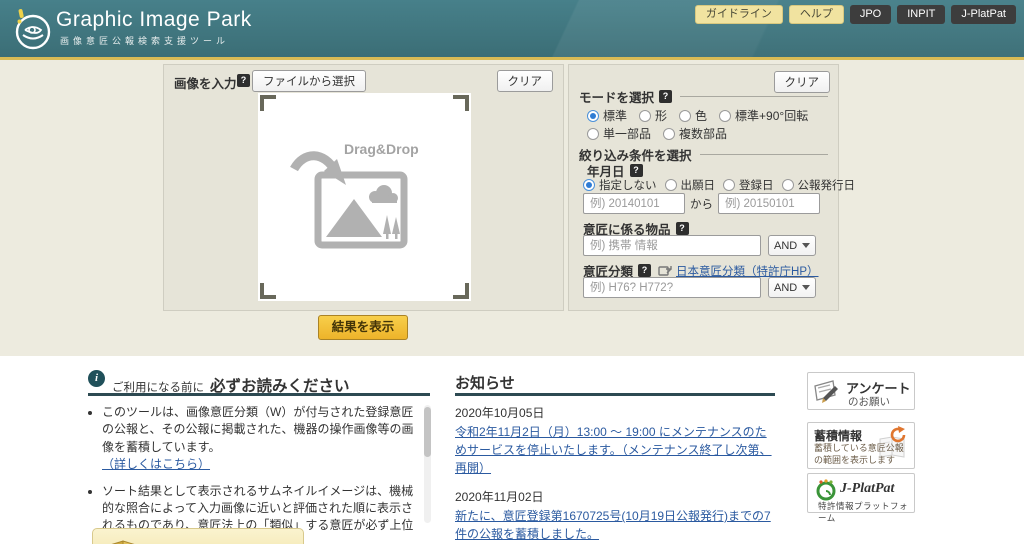 This screenshot has width=1024, height=544. What do you see at coordinates (665, 271) in the screenshot?
I see `external-link-icon` at bounding box center [665, 271].